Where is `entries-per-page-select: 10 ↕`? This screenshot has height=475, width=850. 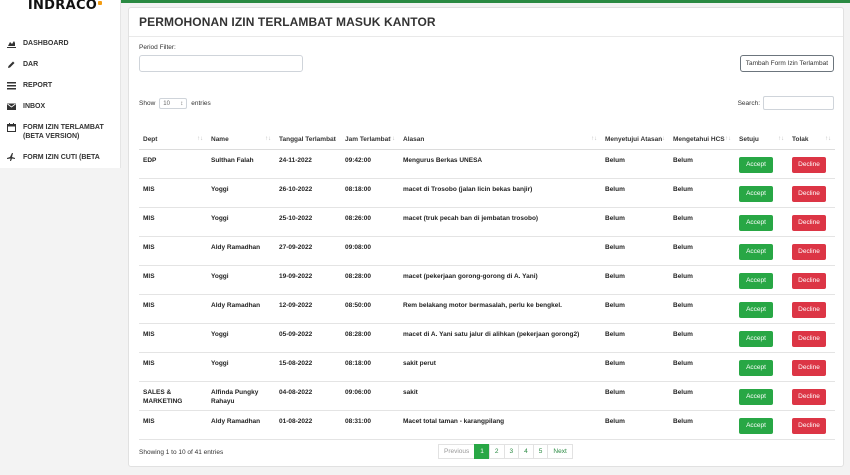
entries-per-page-select: 10 ↕ is located at coordinates (173, 103).